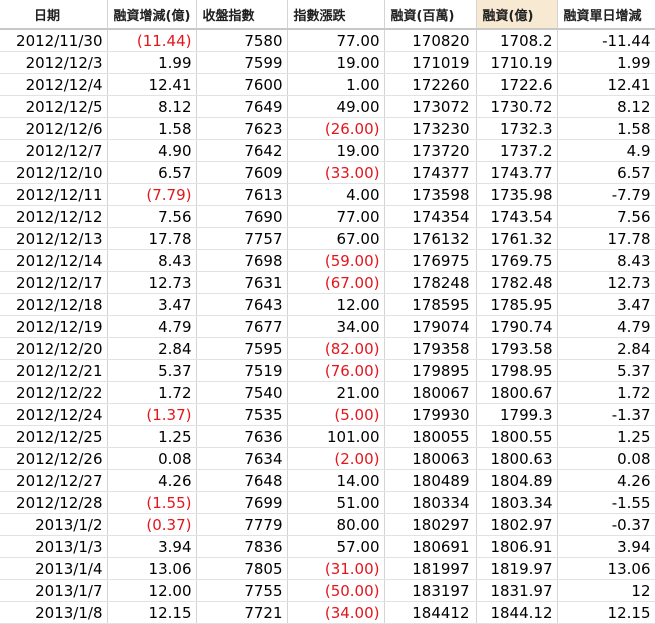 The width and height of the screenshot is (655, 624). Describe the element at coordinates (54, 216) in the screenshot. I see `cell-date: 2012/12/12` at that location.